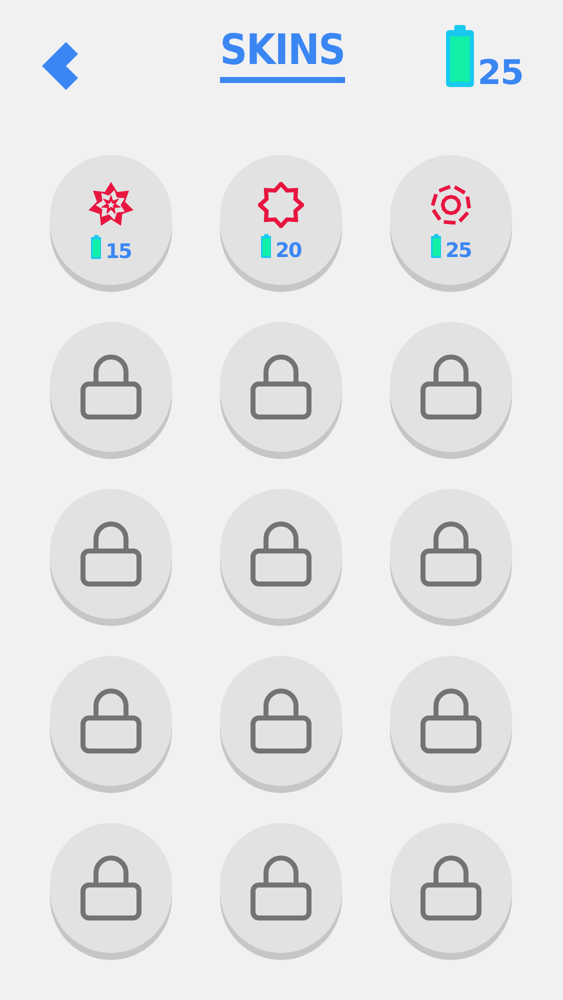 The height and width of the screenshot is (1000, 563). Describe the element at coordinates (60, 66) in the screenshot. I see `back-icon` at that location.